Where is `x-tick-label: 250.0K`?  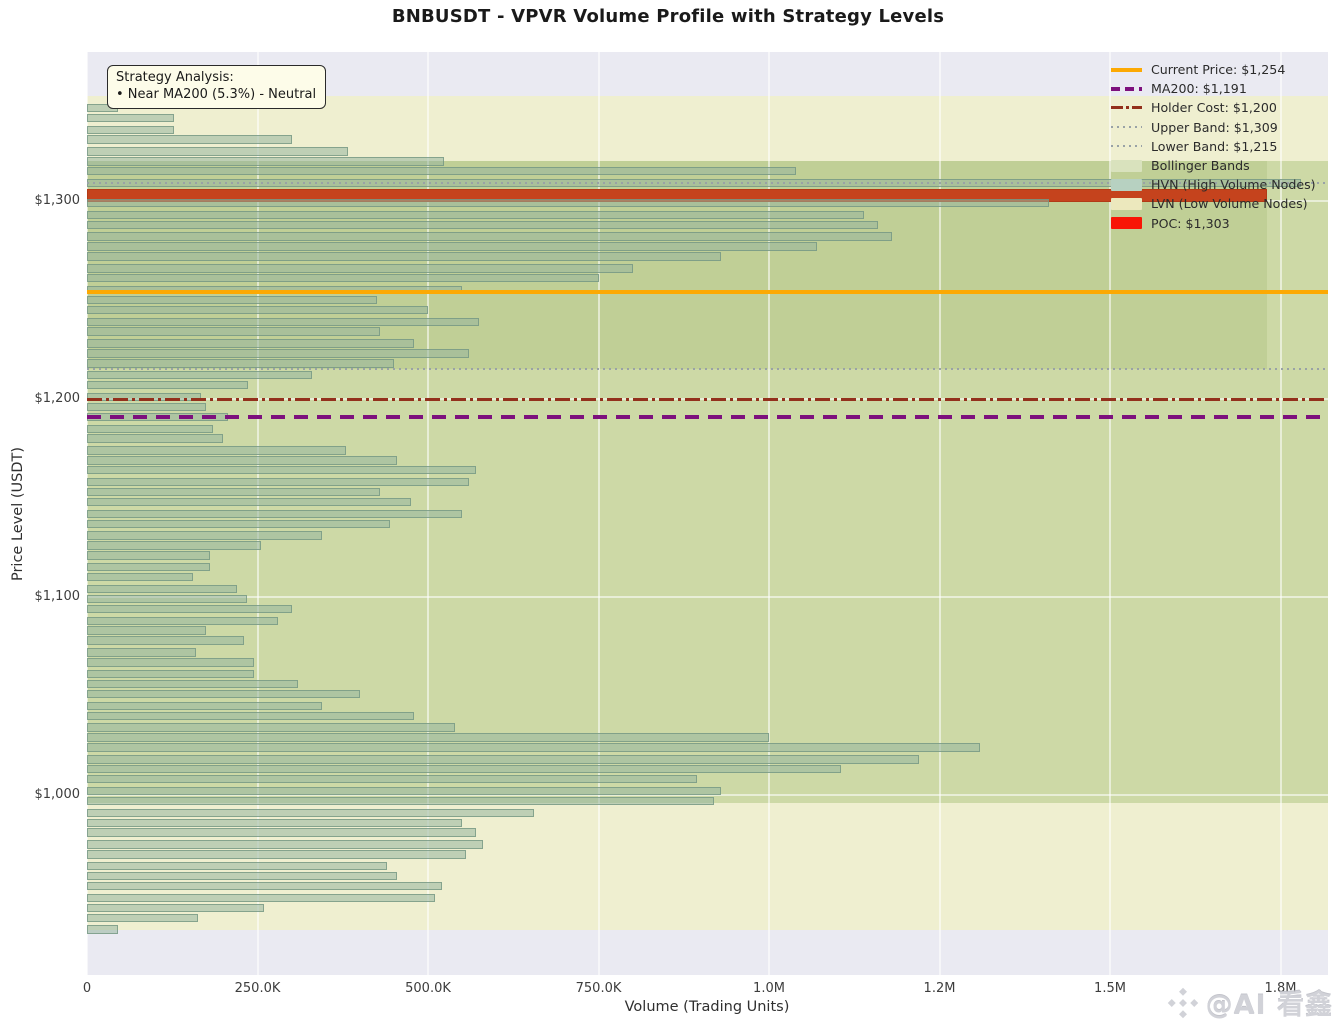
x-tick-label: 250.0K is located at coordinates (257, 988).